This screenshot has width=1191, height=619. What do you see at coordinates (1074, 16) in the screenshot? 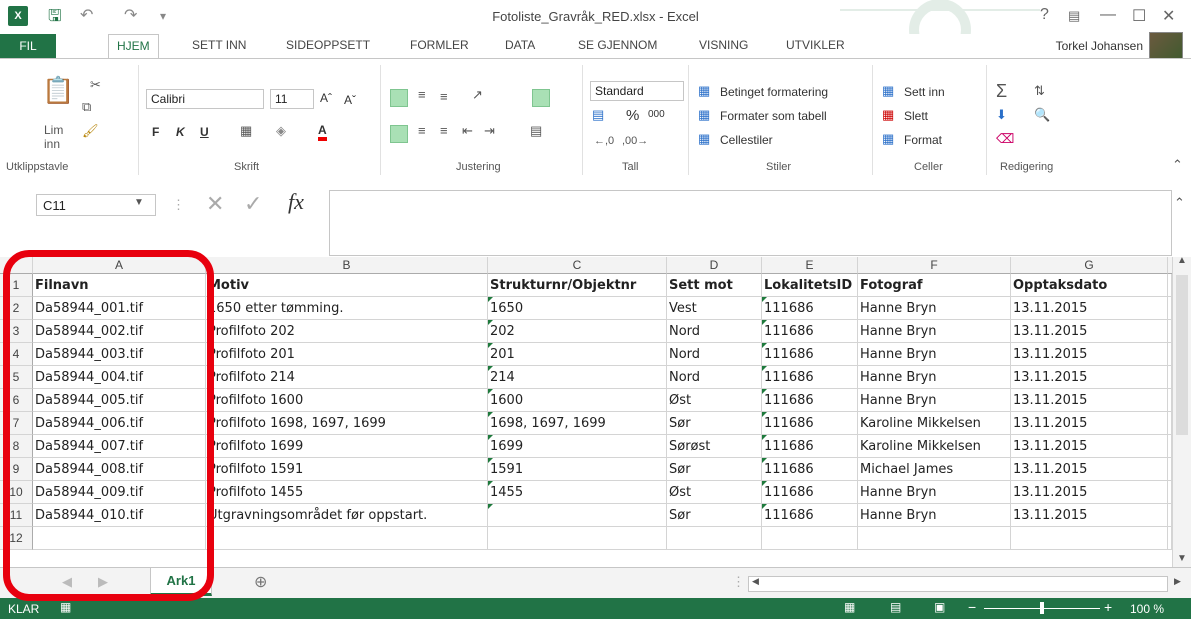
I see `ribbon-display-options-icon: ▤` at bounding box center [1074, 16].